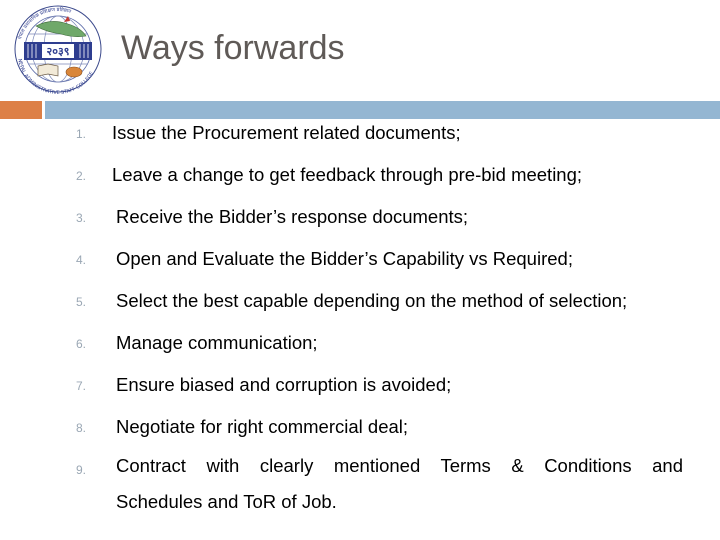 The height and width of the screenshot is (540, 720). What do you see at coordinates (81, 260) in the screenshot?
I see `list-number: 4.` at bounding box center [81, 260].